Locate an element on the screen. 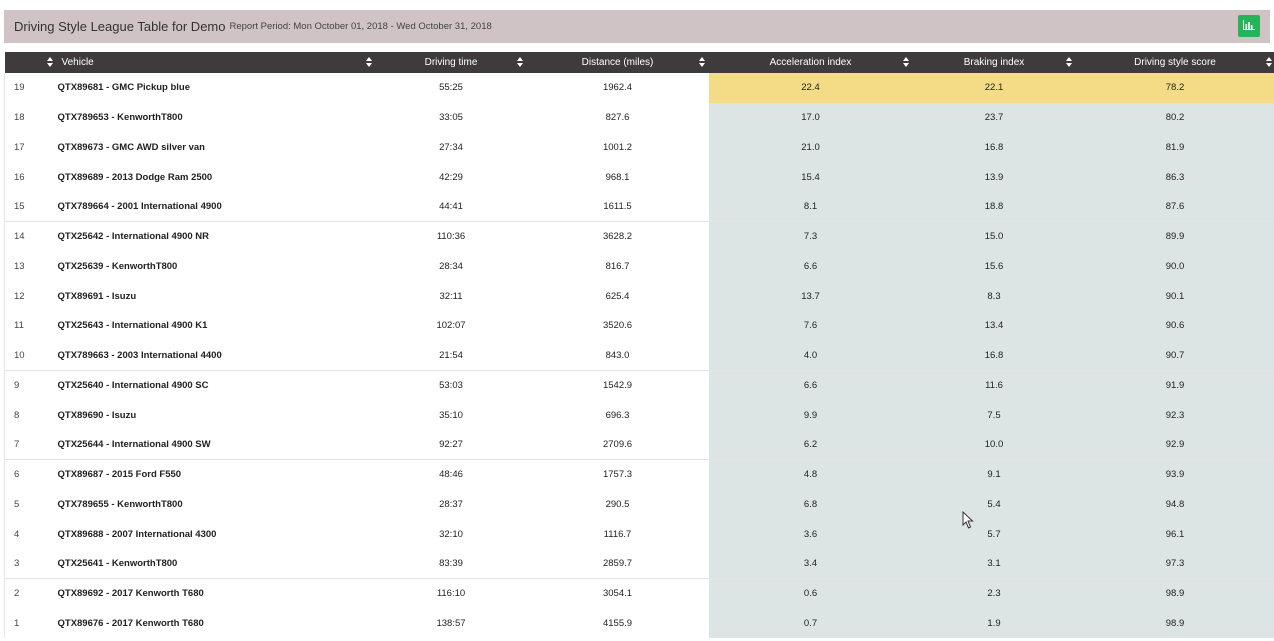 This screenshot has width=1274, height=641. cell-braking-index: 16.8 is located at coordinates (994, 147).